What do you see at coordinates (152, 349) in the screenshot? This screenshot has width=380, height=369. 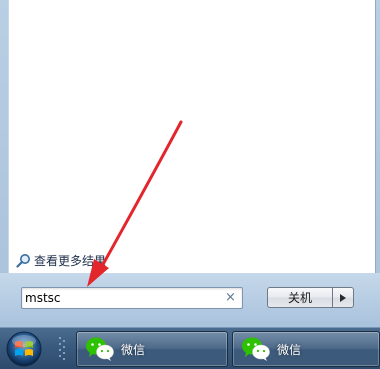 I see `taskbar-item-wechat-1: 微信` at bounding box center [152, 349].